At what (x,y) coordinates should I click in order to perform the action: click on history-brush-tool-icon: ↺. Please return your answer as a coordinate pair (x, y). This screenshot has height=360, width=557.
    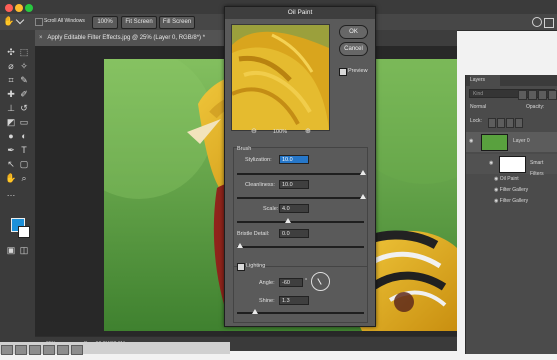
    Looking at the image, I should click on (24, 108).